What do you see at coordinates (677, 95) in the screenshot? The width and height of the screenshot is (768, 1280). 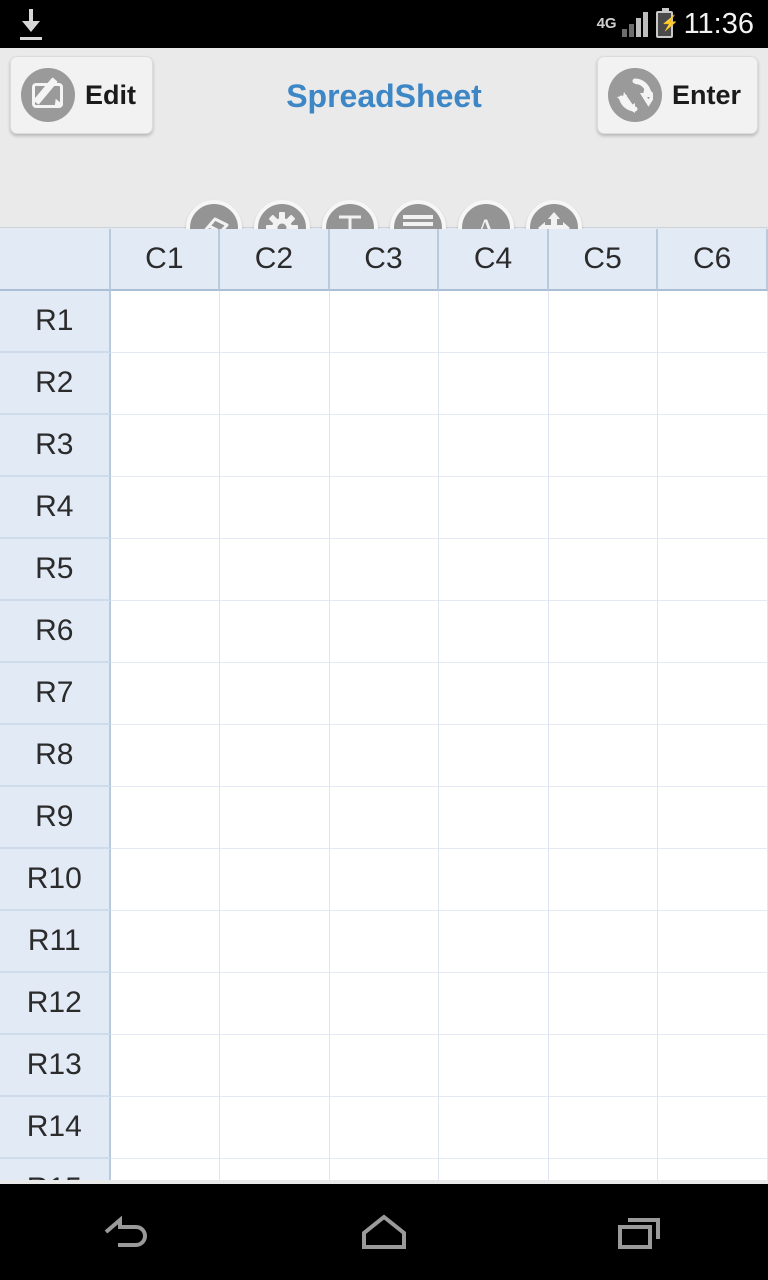 I see `enter-button: Enter` at bounding box center [677, 95].